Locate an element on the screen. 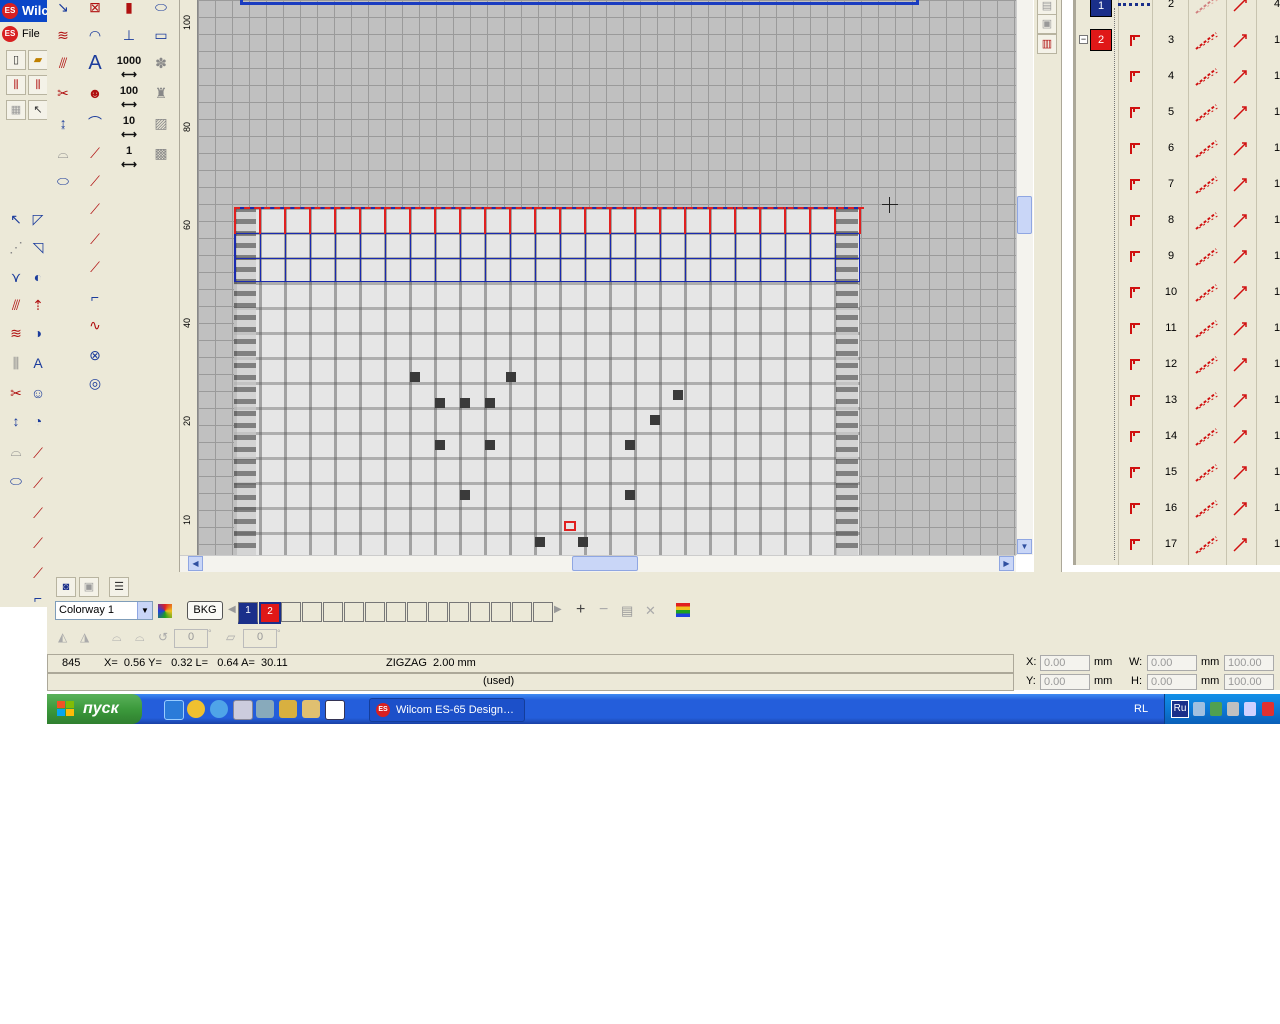 This screenshot has width=1280, height=1024. tatami-fill-icon: ≋ is located at coordinates (63, 35).